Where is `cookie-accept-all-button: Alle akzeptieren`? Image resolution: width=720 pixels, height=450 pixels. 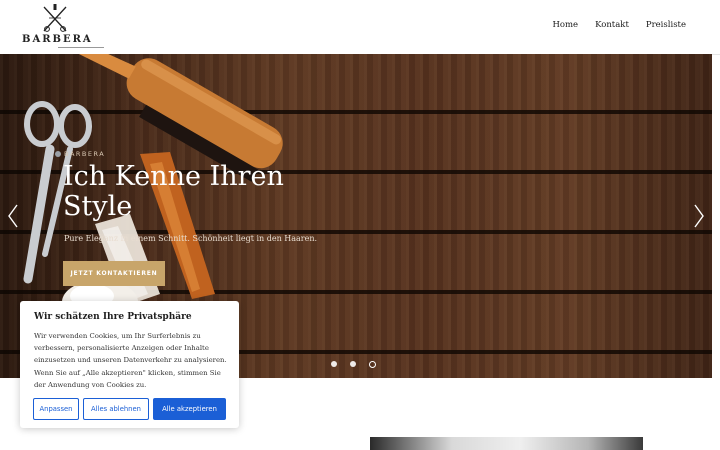 cookie-accept-all-button: Alle akzeptieren is located at coordinates (189, 409).